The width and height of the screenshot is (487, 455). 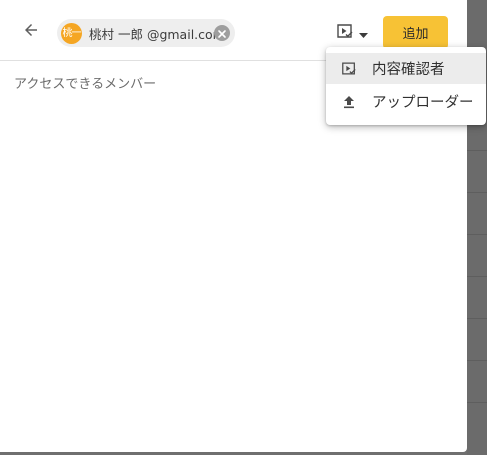 What do you see at coordinates (423, 103) in the screenshot?
I see `menu-item-label: アップローダー` at bounding box center [423, 103].